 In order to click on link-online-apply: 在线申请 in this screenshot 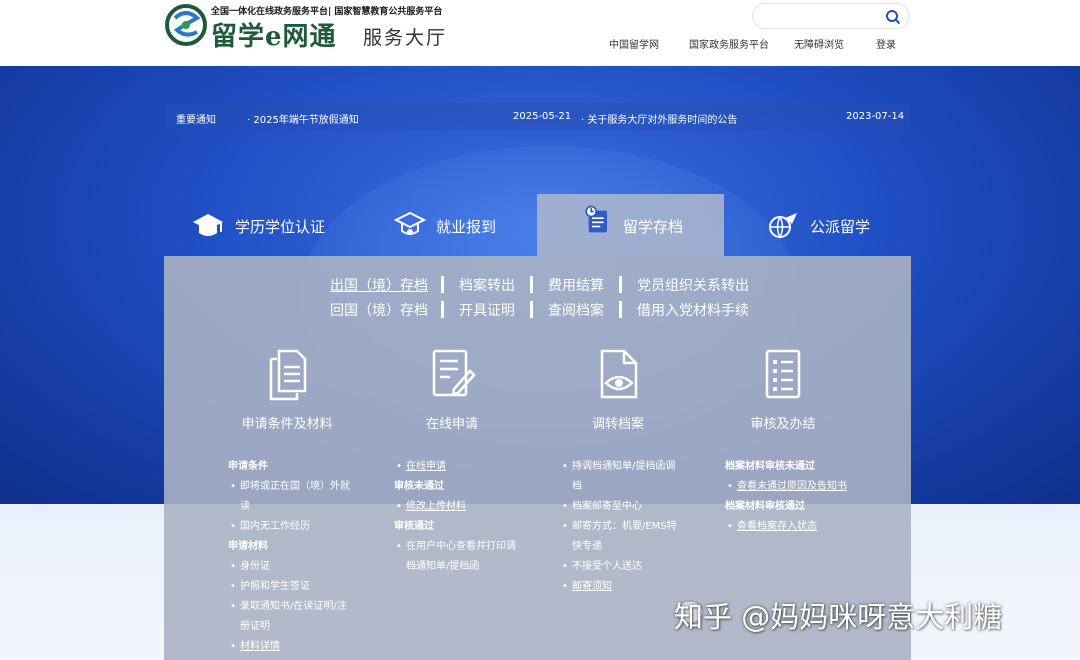, I will do `click(464, 467)`.